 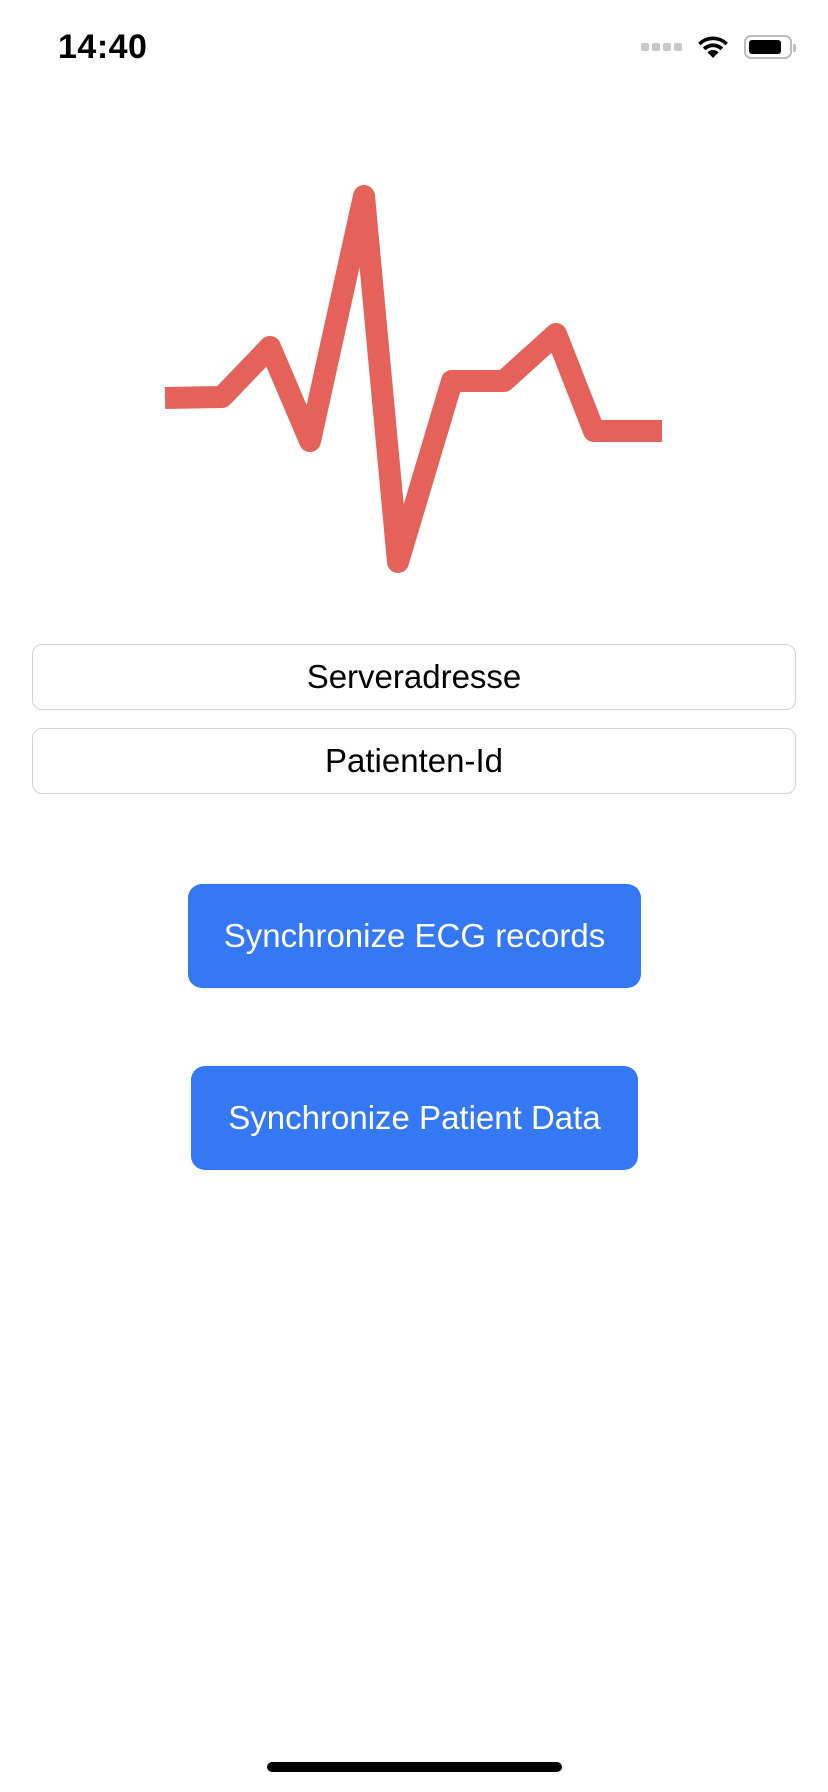 I want to click on sync-ecg-button: Synchronize ECG records, so click(x=414, y=936).